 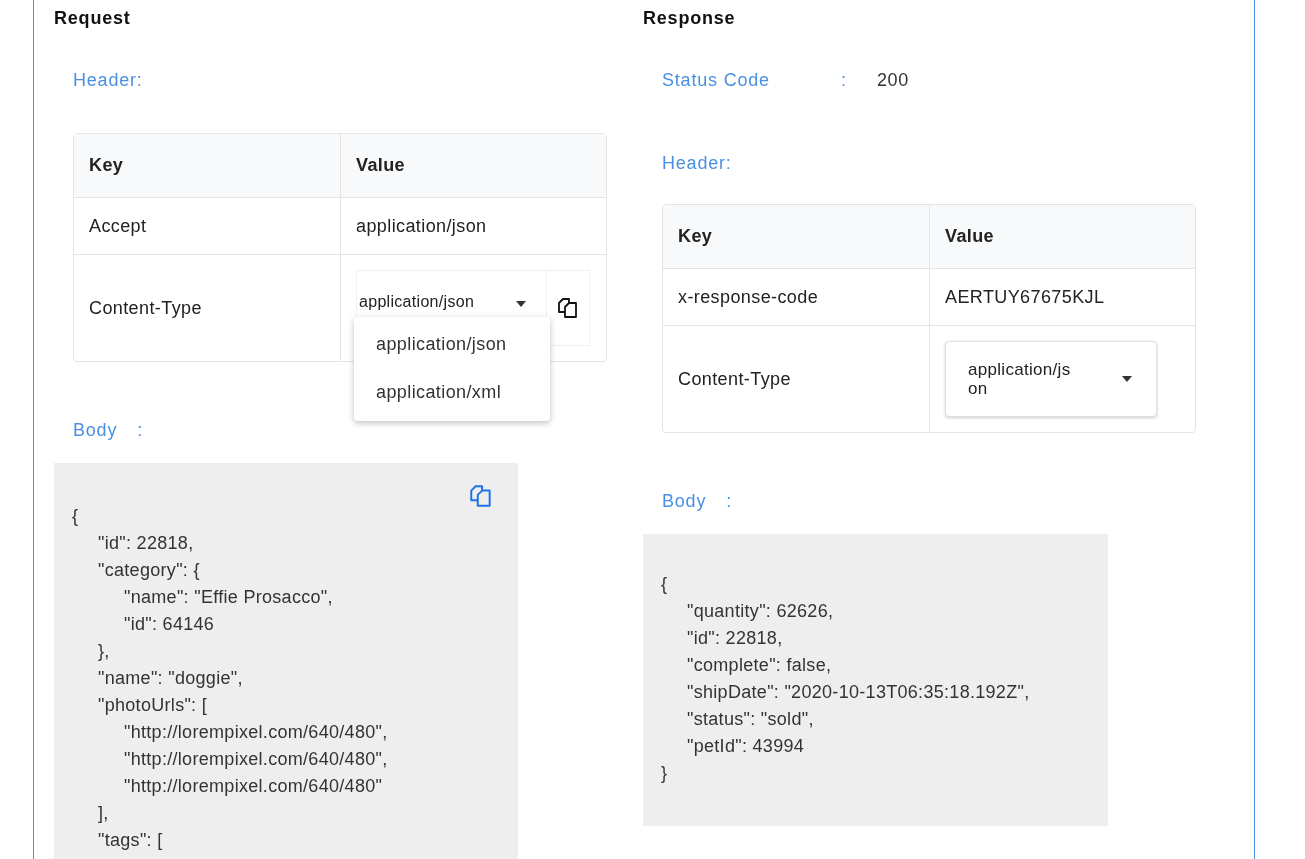 What do you see at coordinates (118, 225) in the screenshot?
I see `table-cell: Accept` at bounding box center [118, 225].